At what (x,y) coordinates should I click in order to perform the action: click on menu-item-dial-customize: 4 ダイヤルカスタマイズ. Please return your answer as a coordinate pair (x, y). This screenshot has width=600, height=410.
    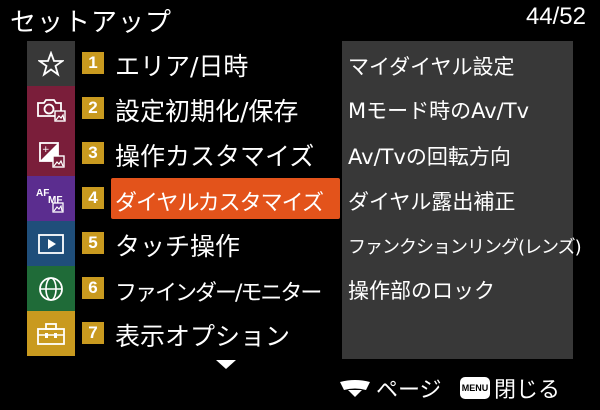
    Looking at the image, I should click on (208, 198).